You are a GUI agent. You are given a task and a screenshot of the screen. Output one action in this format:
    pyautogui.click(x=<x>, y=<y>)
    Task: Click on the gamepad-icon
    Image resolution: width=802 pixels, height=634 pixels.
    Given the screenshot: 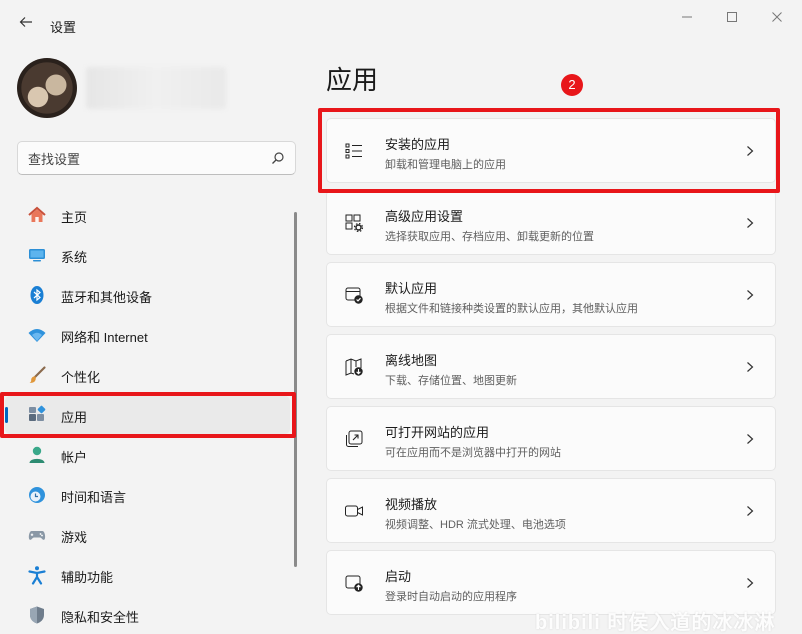 What is the action you would take?
    pyautogui.click(x=37, y=535)
    